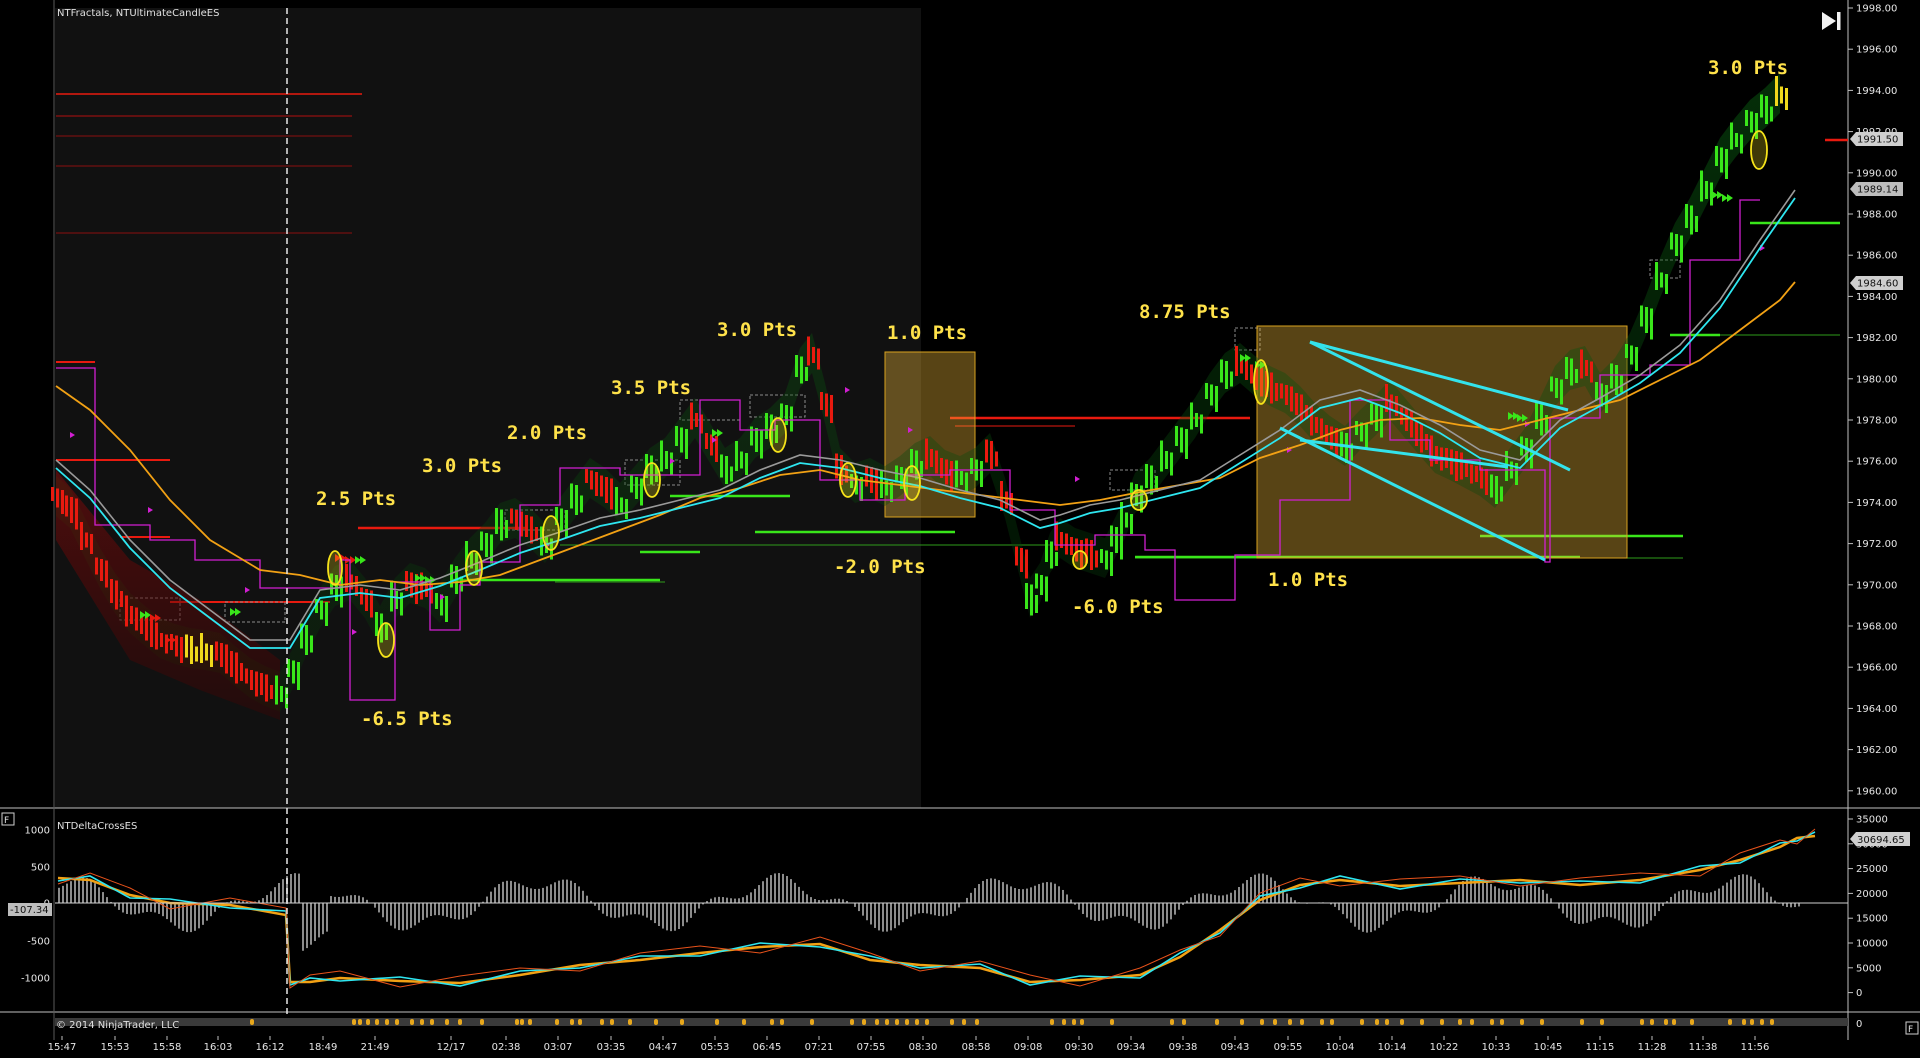 The image size is (1920, 1058). What do you see at coordinates (1876, 50) in the screenshot?
I see `price-axis-label: 1996.00` at bounding box center [1876, 50].